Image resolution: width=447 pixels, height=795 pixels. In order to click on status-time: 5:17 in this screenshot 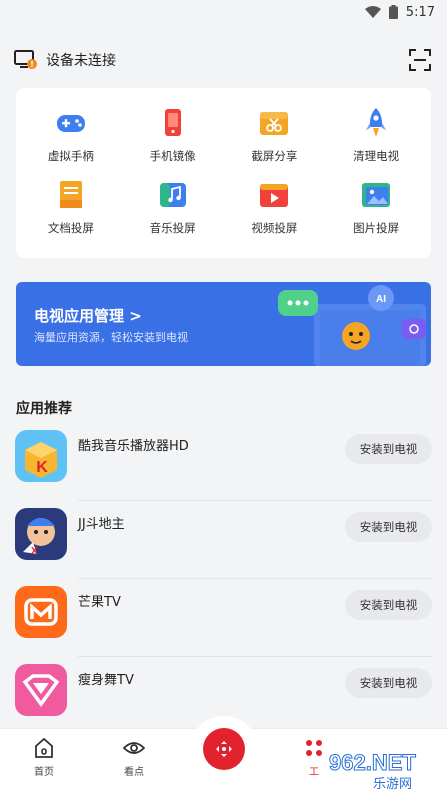, I will do `click(420, 12)`.